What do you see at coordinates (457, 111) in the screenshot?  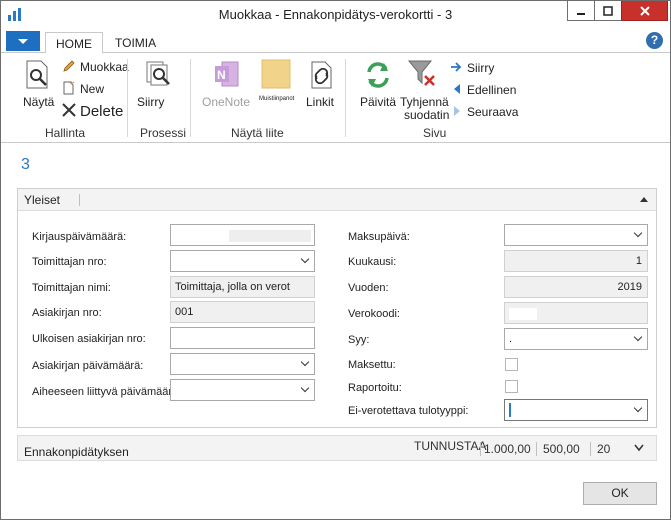 I see `next-icon` at bounding box center [457, 111].